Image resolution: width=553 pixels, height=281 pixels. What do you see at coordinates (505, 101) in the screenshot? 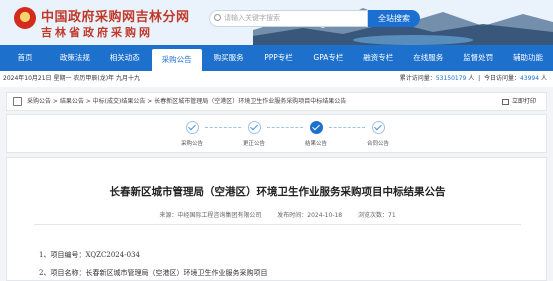
I see `printer-icon` at bounding box center [505, 101].